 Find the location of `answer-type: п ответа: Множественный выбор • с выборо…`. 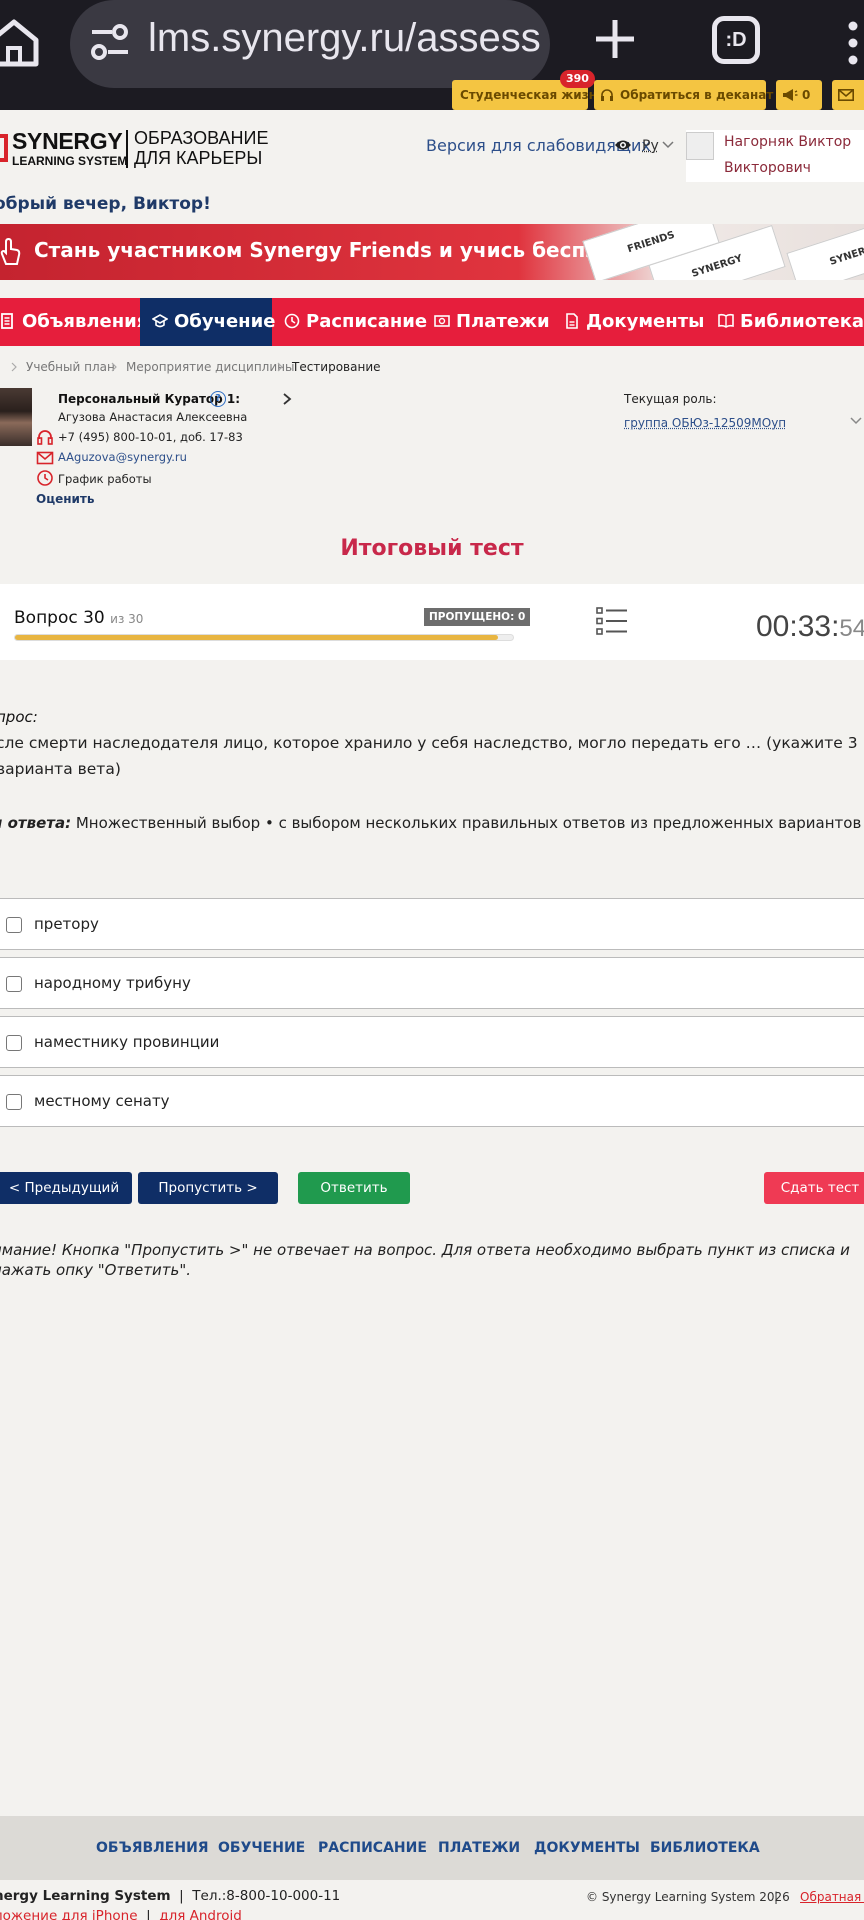

answer-type: п ответа: Множественный выбор • с выборо… is located at coordinates (430, 823).